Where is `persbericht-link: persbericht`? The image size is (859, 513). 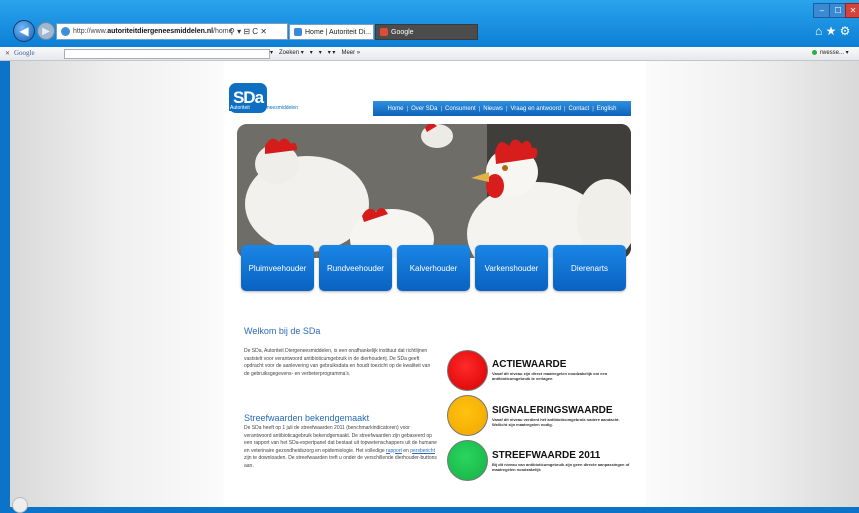
persbericht-link: persbericht is located at coordinates (422, 451).